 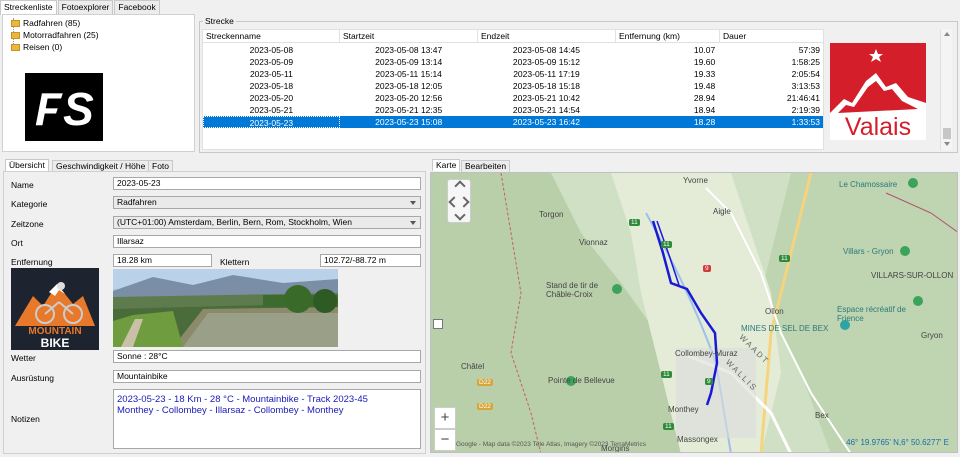 I want to click on table-cell: 2023-05-11, so click(x=271, y=74).